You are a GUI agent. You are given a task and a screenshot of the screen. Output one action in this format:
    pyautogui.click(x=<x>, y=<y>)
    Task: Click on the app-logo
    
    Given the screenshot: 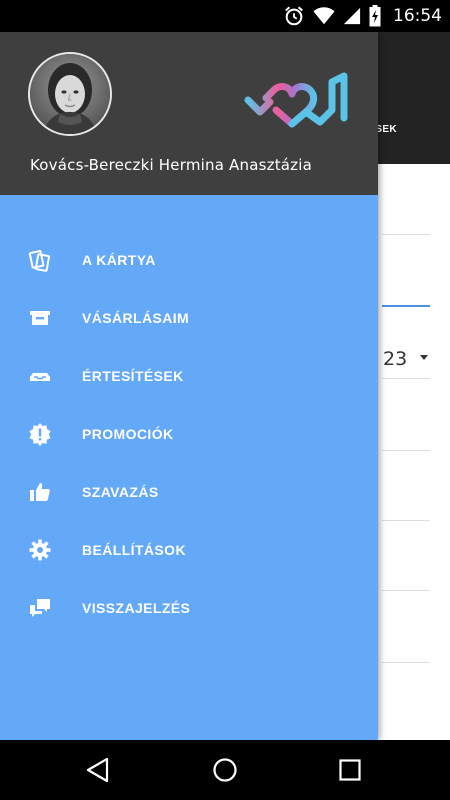 What is the action you would take?
    pyautogui.click(x=297, y=102)
    